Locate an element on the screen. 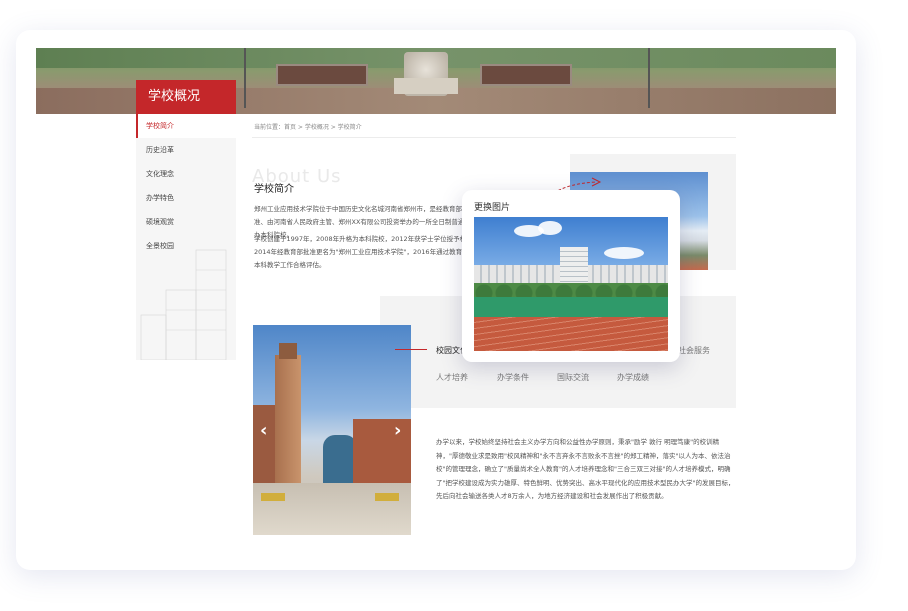 Image resolution: width=908 pixels, height=611 pixels. sidebar-nav: 学校简介 历史沿革 文化理念 办学特色 硕境观赏 全景校园 is located at coordinates (186, 237).